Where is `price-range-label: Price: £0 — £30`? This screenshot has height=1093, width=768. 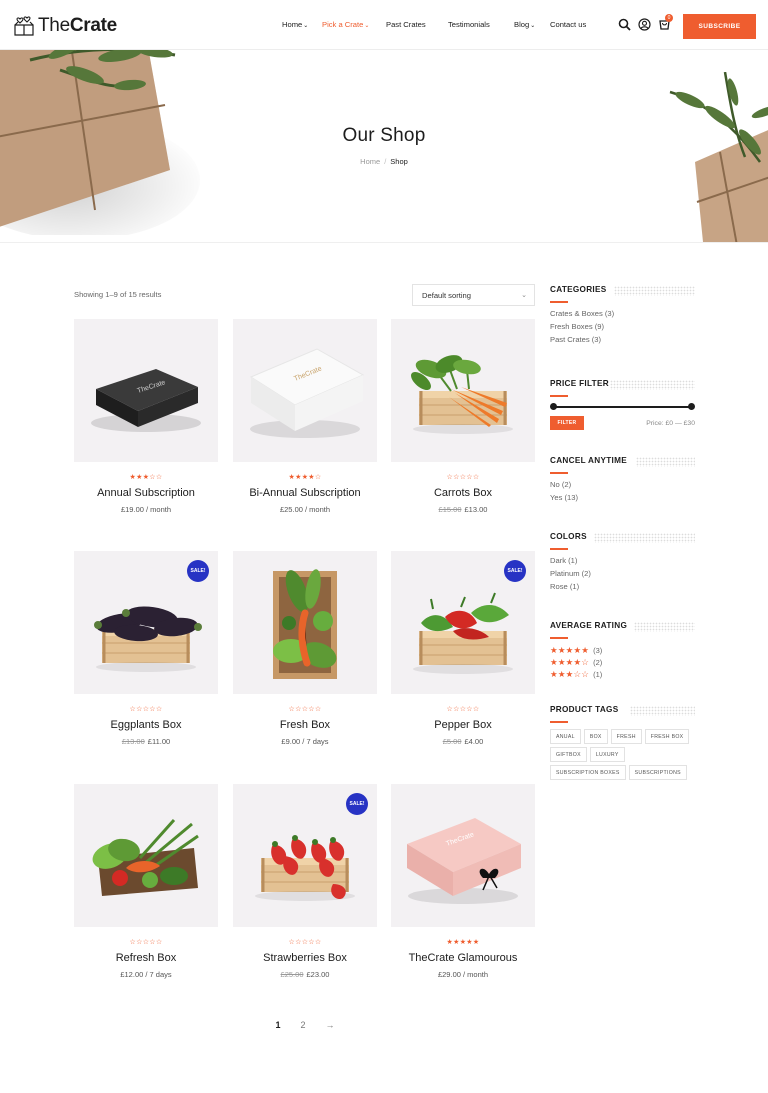
price-range-label: Price: £0 — £30 is located at coordinates (670, 423).